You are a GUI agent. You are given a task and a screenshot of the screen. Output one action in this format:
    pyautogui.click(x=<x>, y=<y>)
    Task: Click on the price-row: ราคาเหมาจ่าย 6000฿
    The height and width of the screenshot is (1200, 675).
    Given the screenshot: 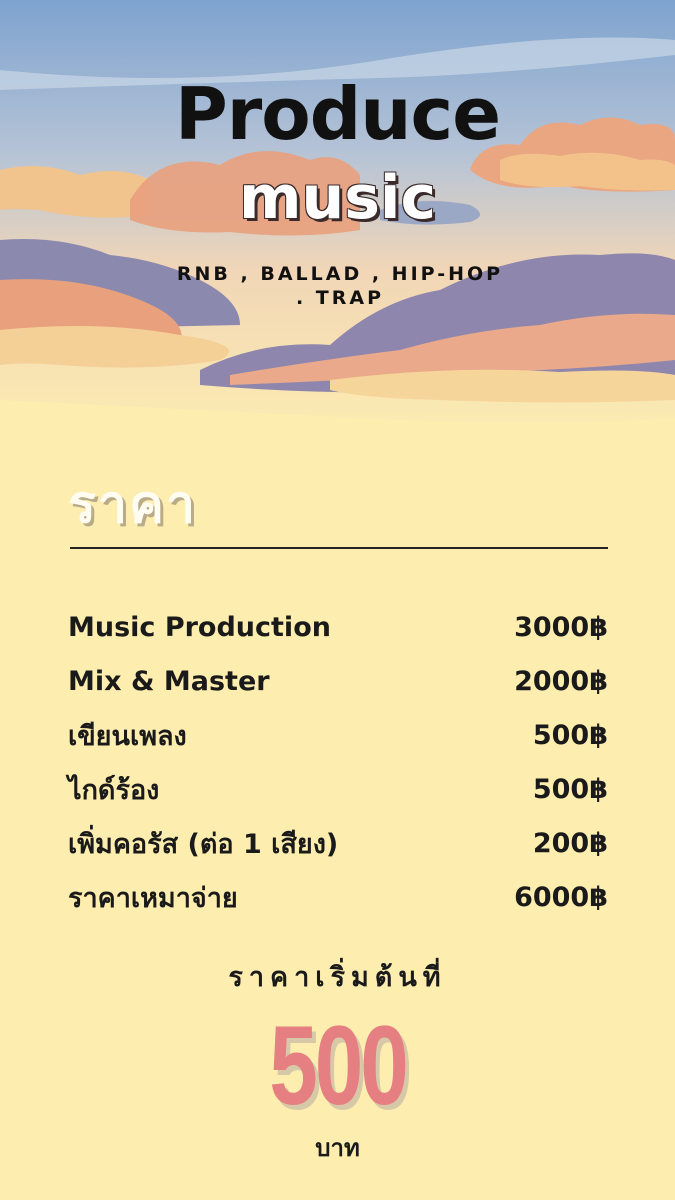 What is the action you would take?
    pyautogui.click(x=338, y=897)
    